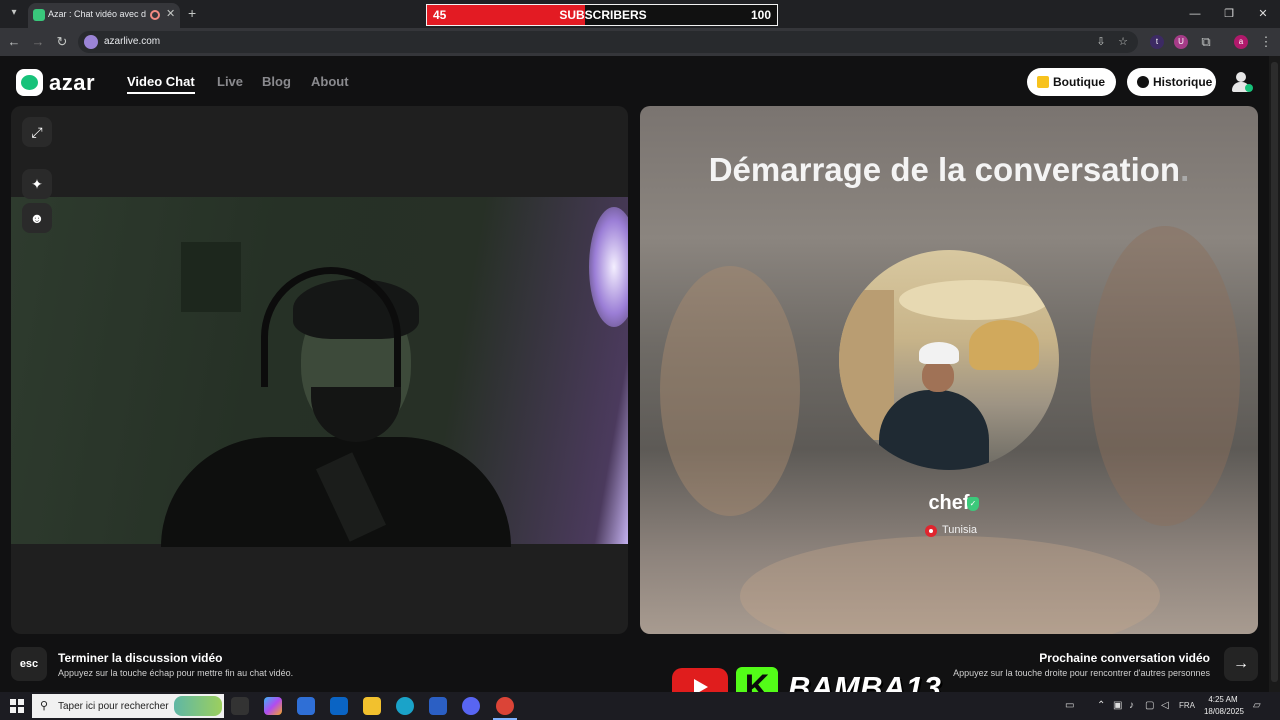 The height and width of the screenshot is (720, 1280). Describe the element at coordinates (132, 41) in the screenshot. I see `url-text: azarlive.com` at that location.